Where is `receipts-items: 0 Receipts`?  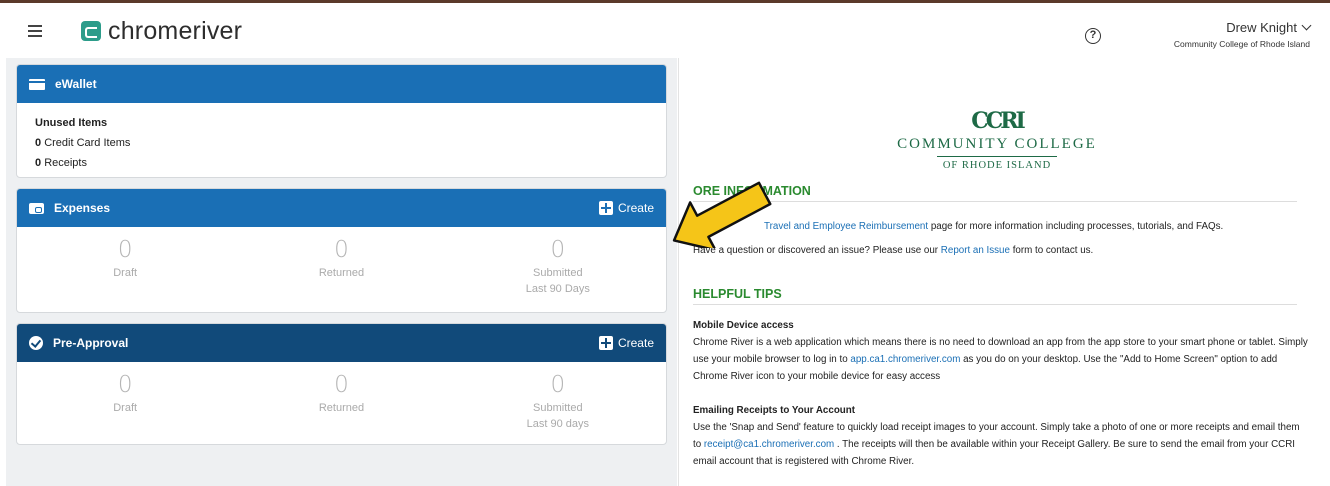
receipts-items: 0 Receipts is located at coordinates (341, 163).